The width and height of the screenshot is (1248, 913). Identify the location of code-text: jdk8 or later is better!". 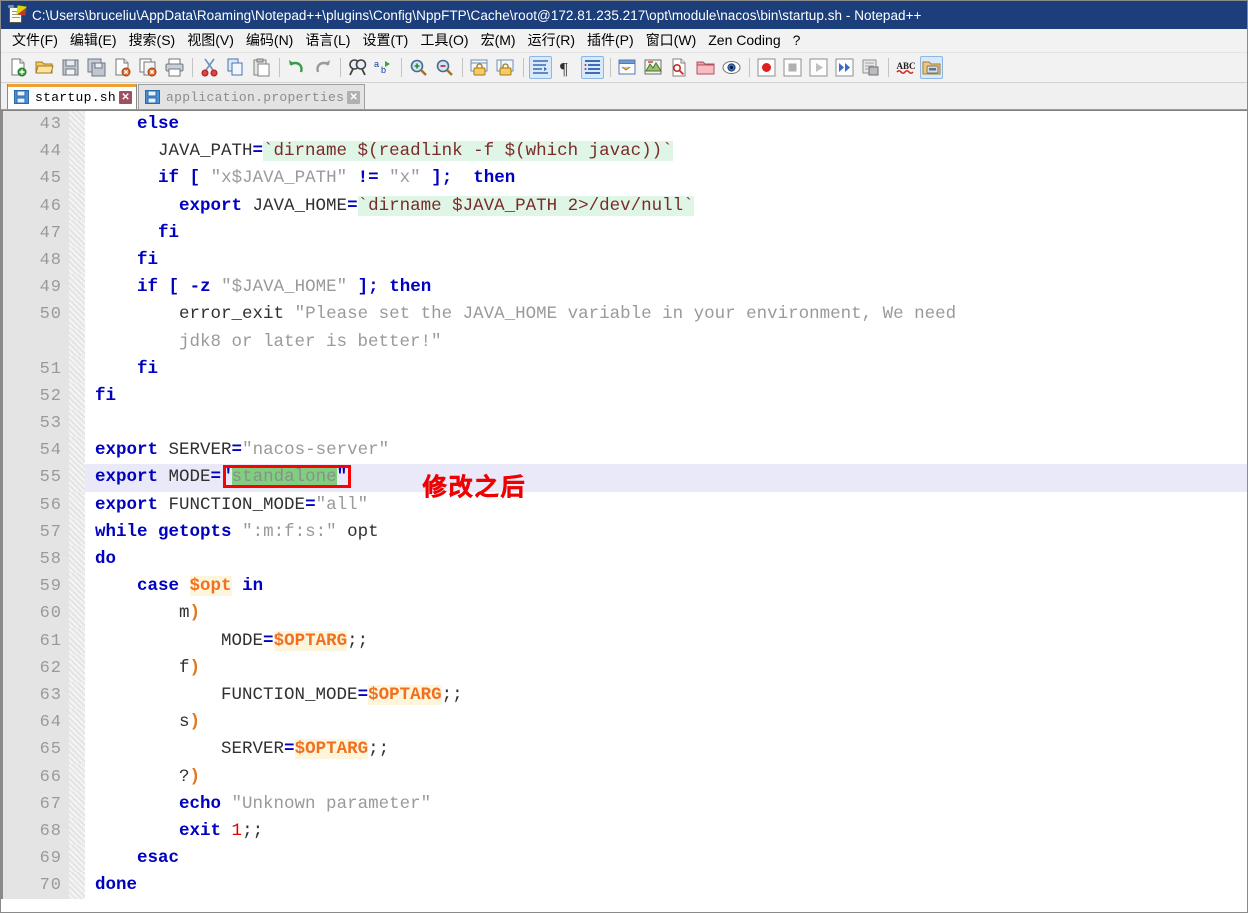
(666, 342).